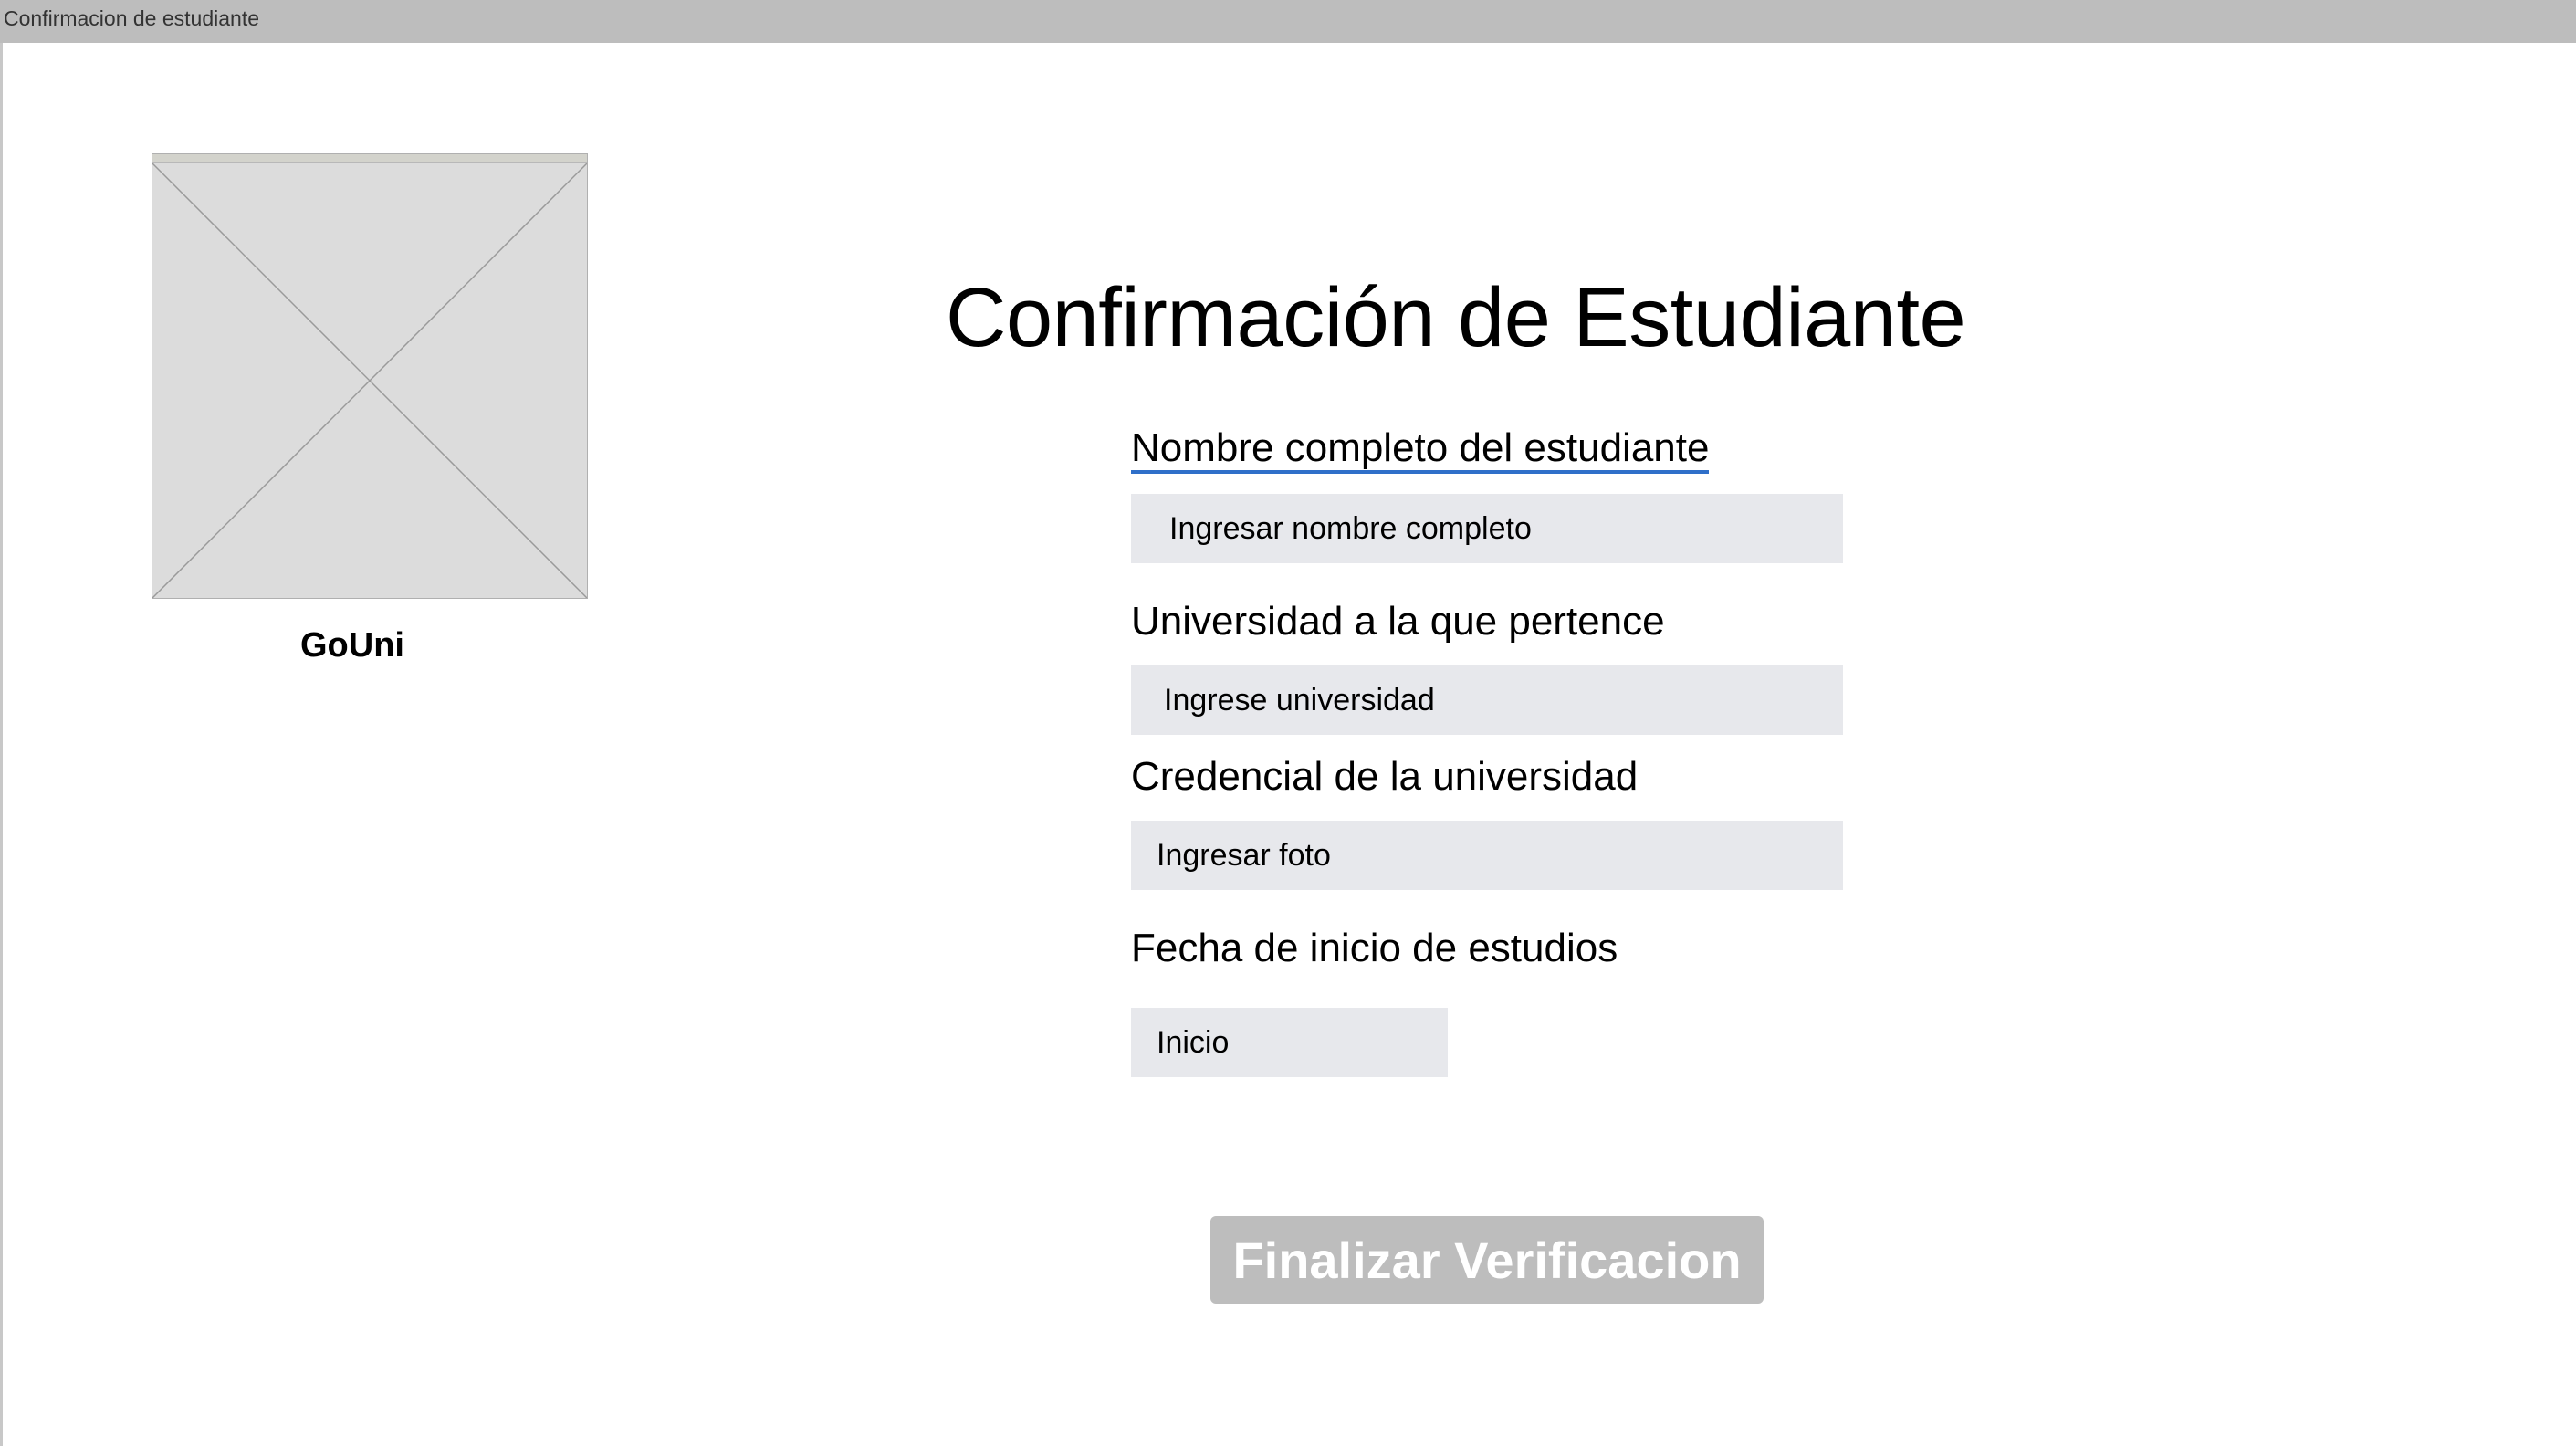 This screenshot has width=2576, height=1446. Describe the element at coordinates (1194, 1042) in the screenshot. I see `start-date-placeholder: Inicio` at that location.